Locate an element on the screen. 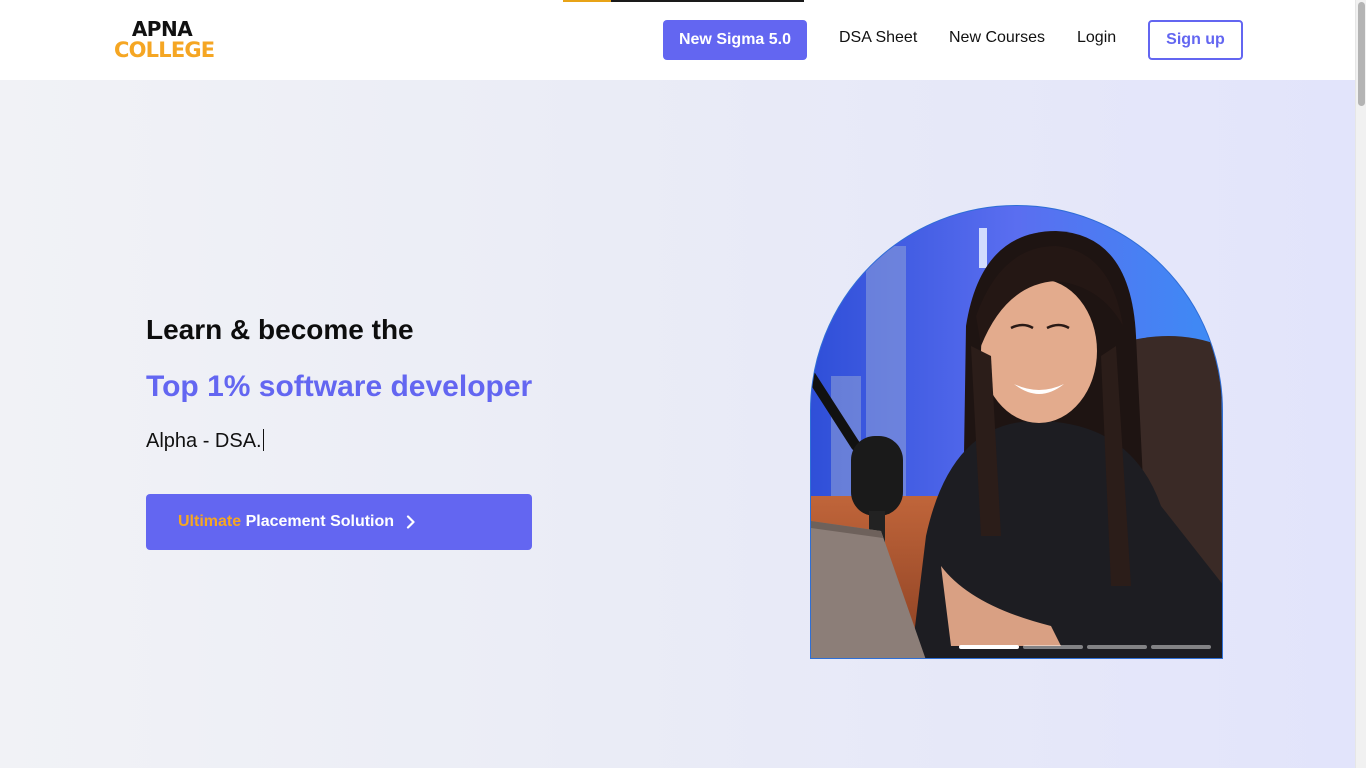  logo-text-apna: APNA is located at coordinates (162, 29).